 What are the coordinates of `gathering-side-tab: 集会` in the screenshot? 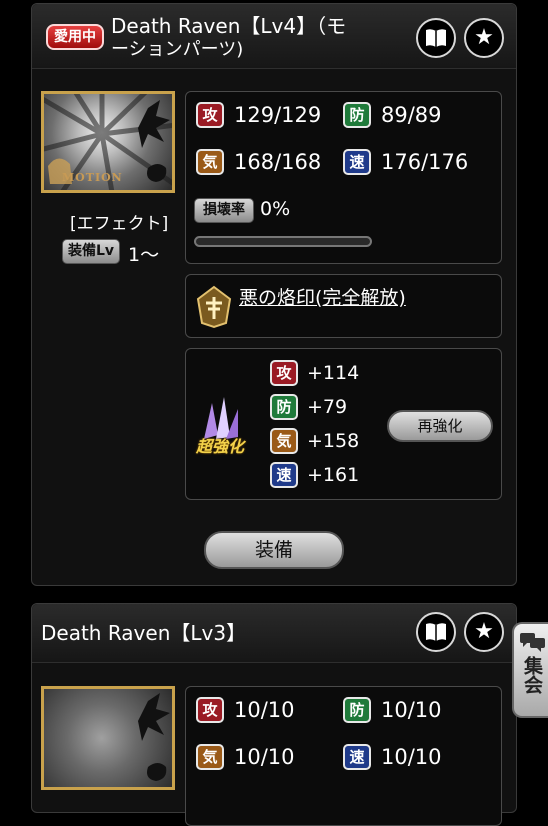 It's located at (530, 670).